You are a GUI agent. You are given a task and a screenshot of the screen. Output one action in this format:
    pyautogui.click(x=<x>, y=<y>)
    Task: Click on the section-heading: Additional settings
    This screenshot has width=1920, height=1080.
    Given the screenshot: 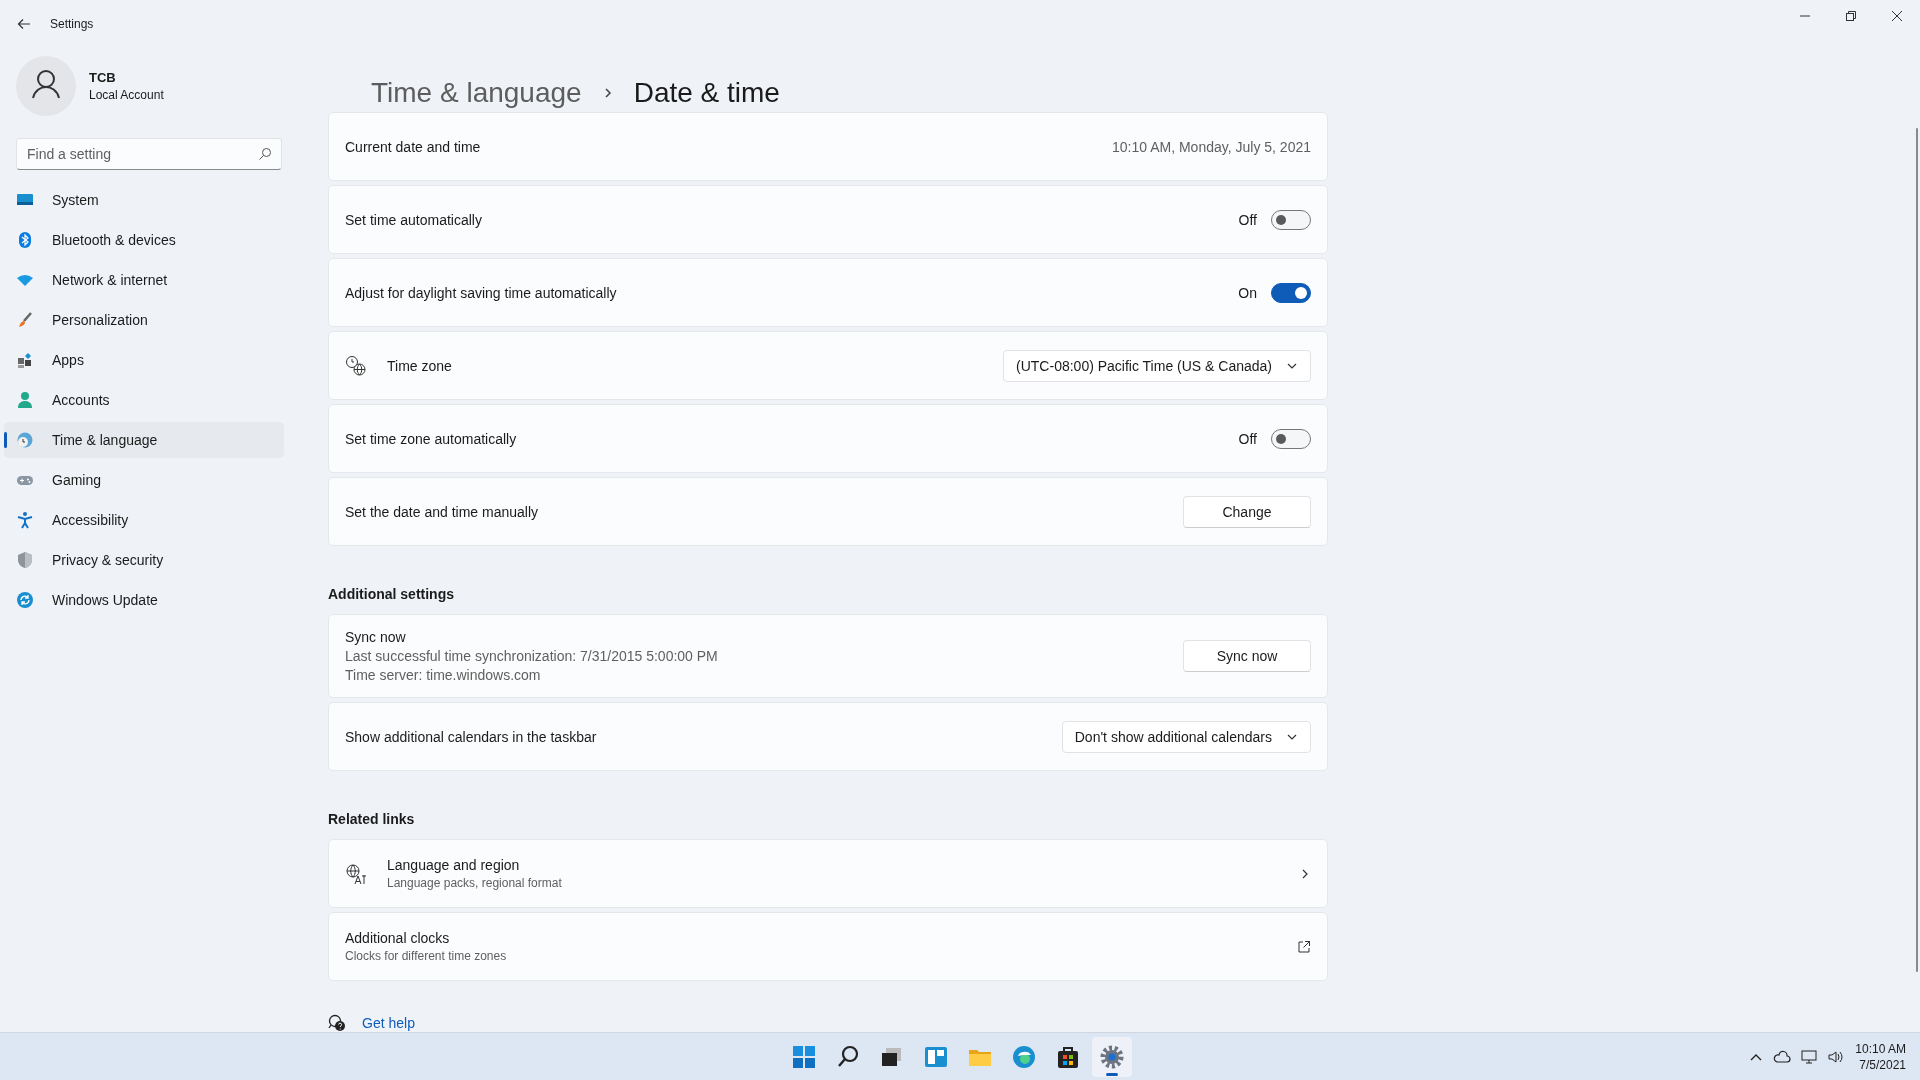 What is the action you would take?
    pyautogui.click(x=391, y=594)
    